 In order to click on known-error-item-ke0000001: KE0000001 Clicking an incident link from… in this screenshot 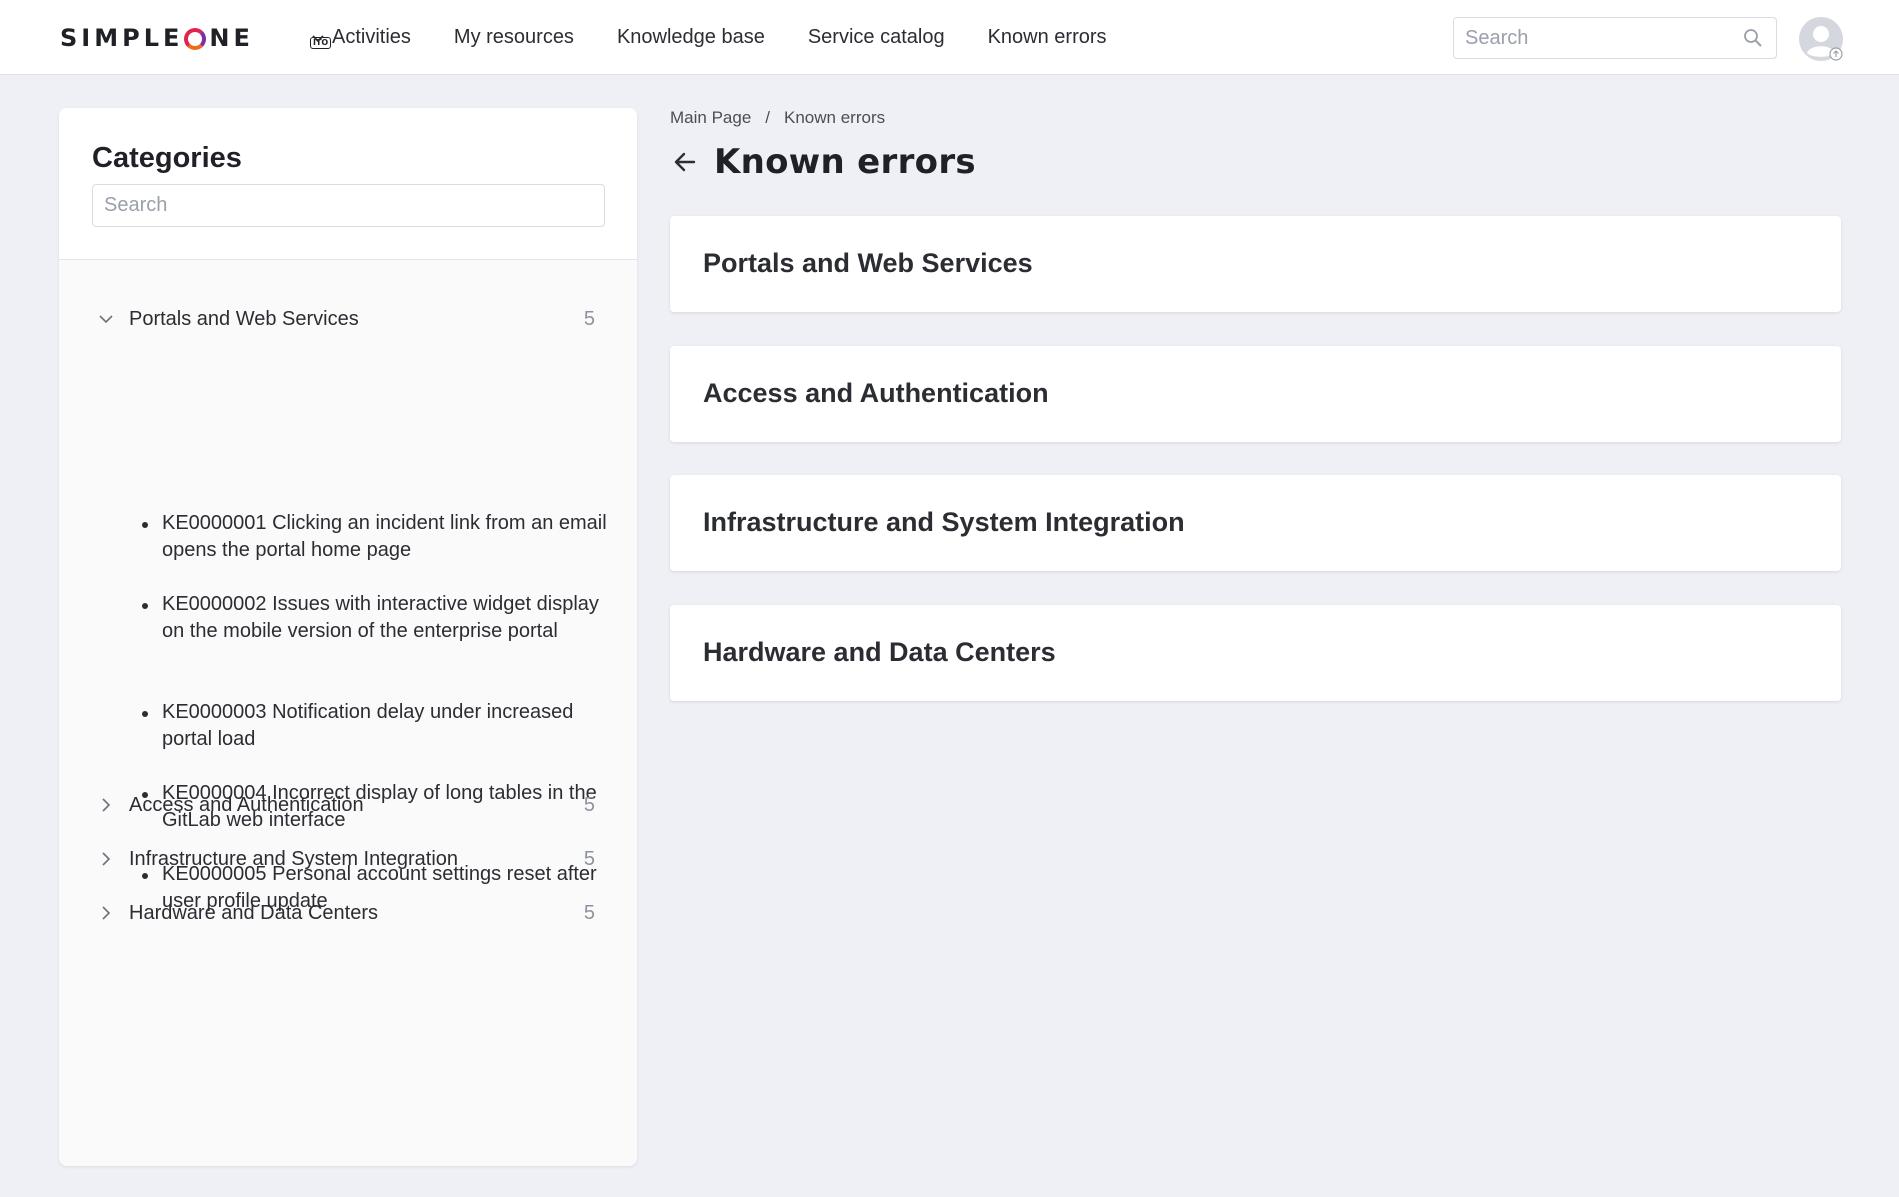, I will do `click(377, 537)`.